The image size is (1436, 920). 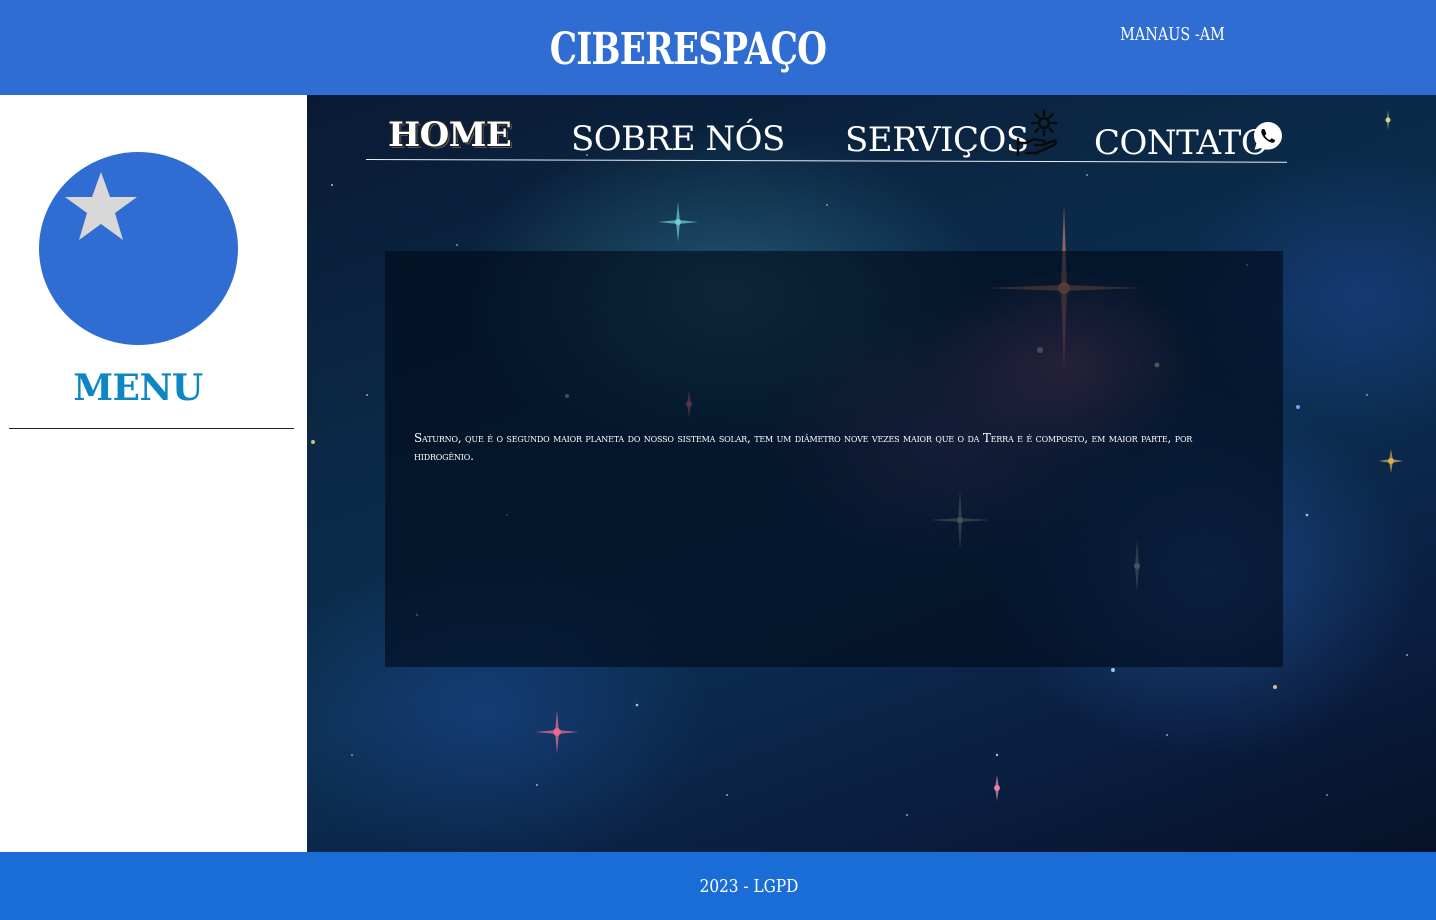 What do you see at coordinates (138, 248) in the screenshot?
I see `logo` at bounding box center [138, 248].